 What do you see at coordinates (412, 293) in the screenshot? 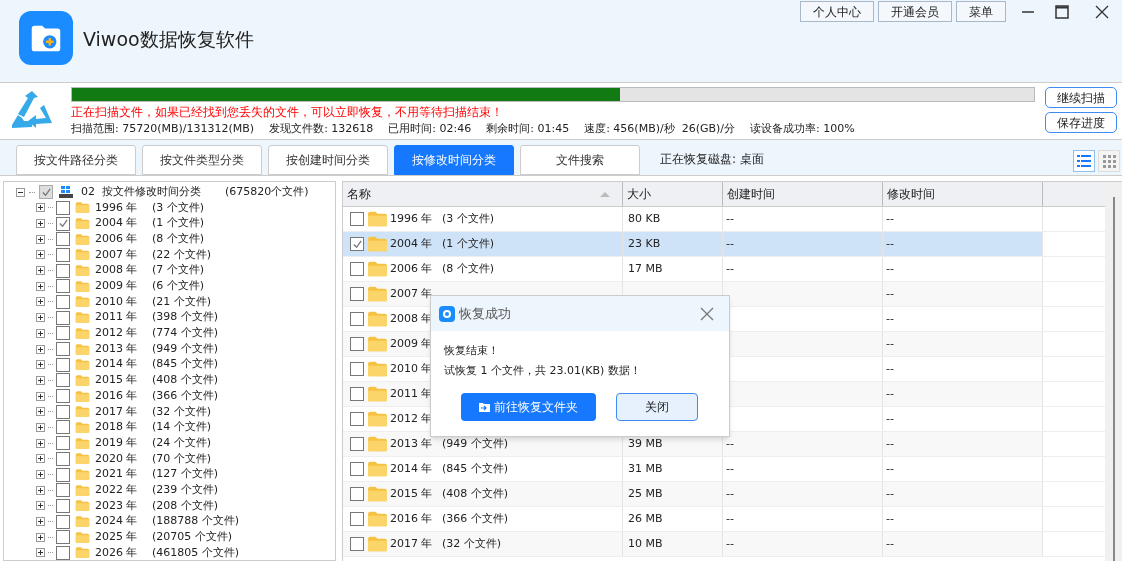
I see `file-name: 2007 年` at bounding box center [412, 293].